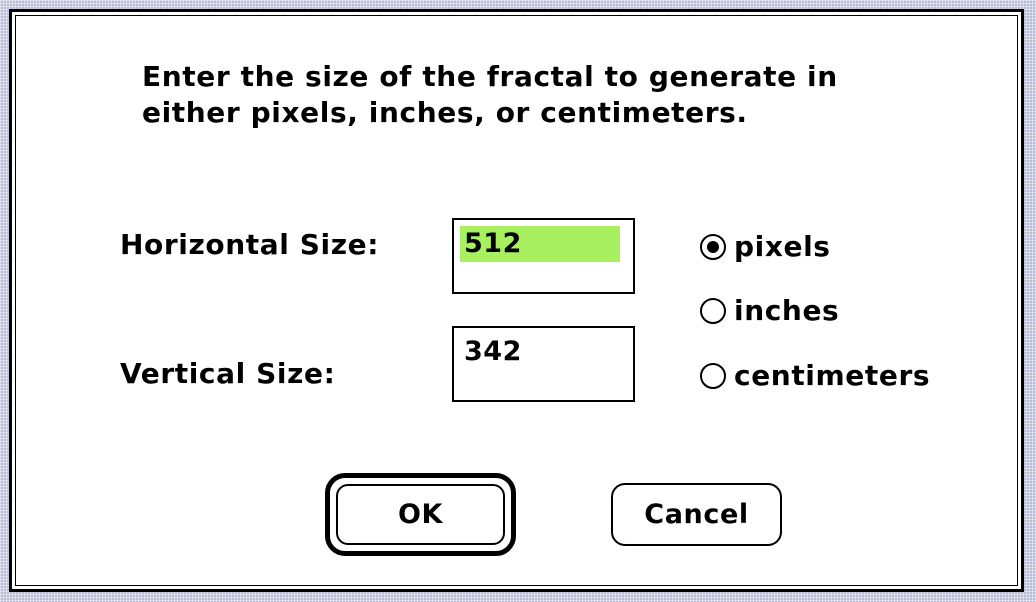  I want to click on ok-button-label: OK, so click(420, 514).